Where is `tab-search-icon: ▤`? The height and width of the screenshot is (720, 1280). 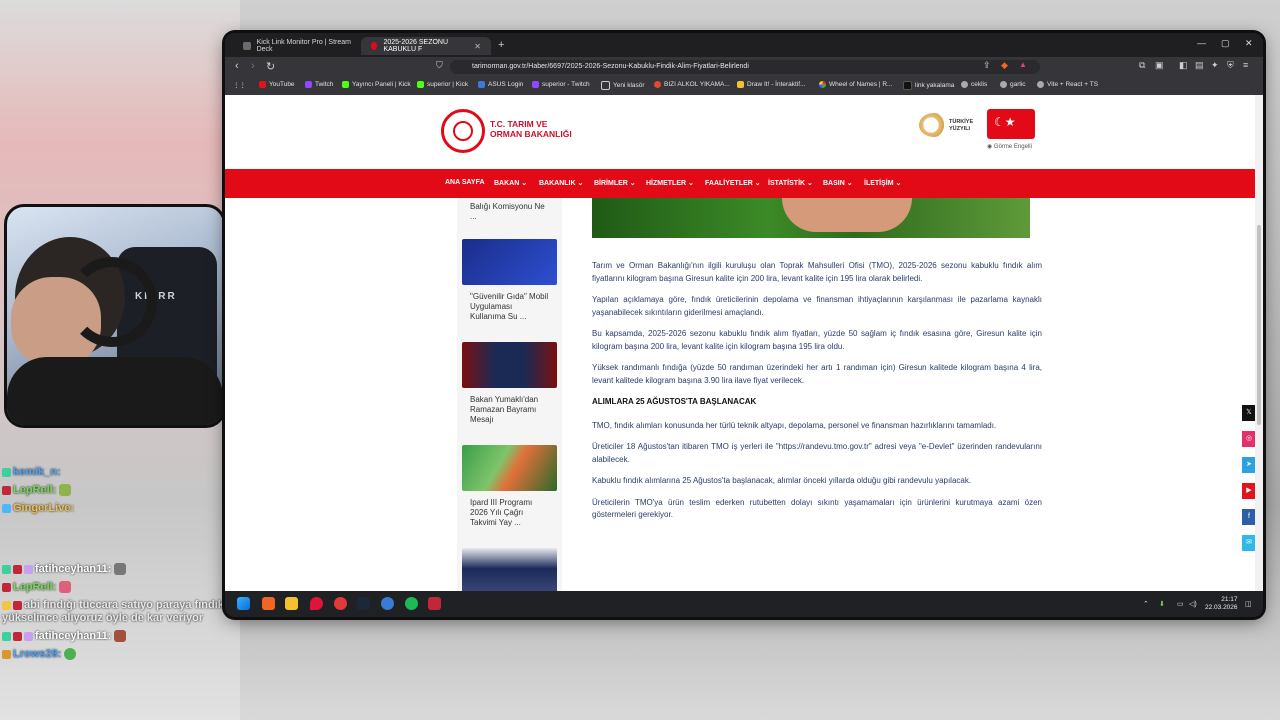
tab-search-icon: ▤ is located at coordinates (1199, 65).